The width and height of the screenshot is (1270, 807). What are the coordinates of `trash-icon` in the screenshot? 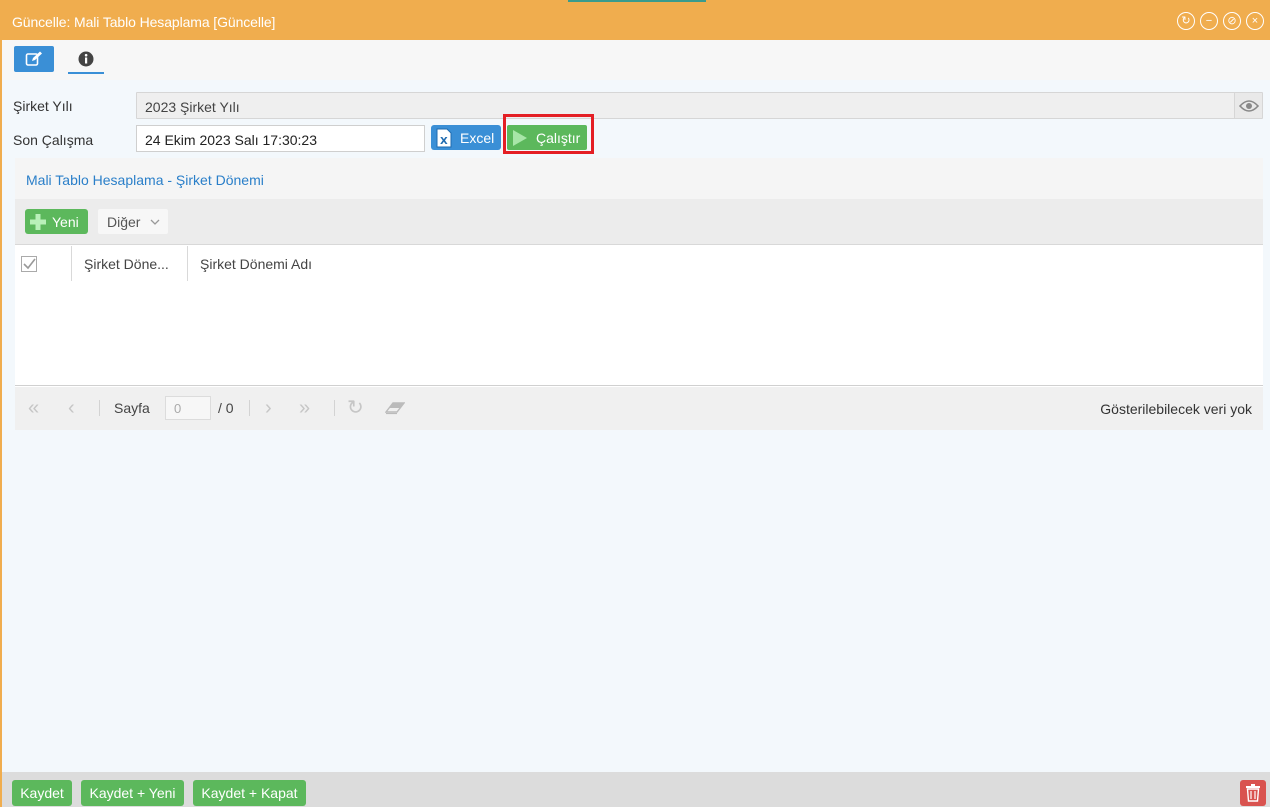 It's located at (1253, 793).